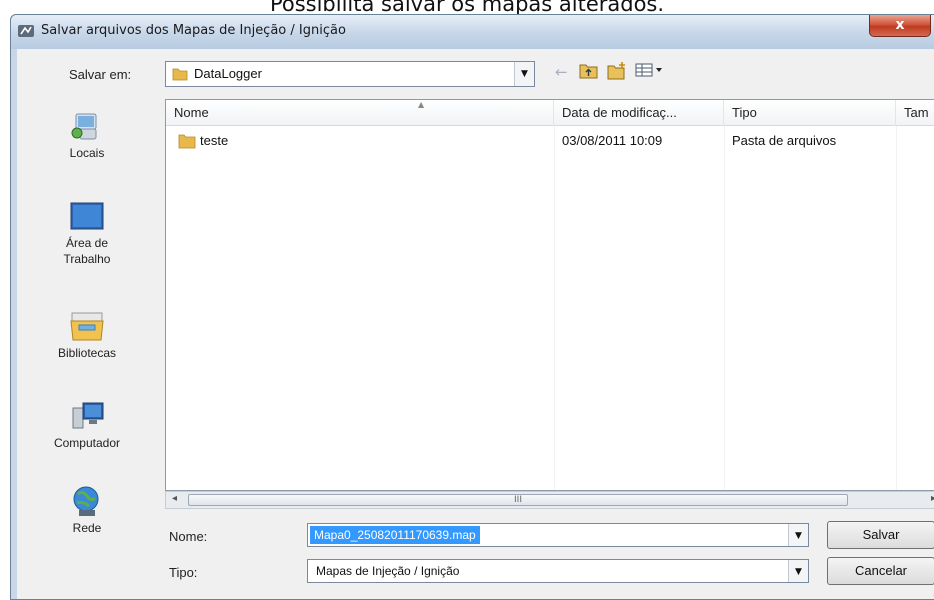  Describe the element at coordinates (388, 571) in the screenshot. I see `filetype-value: Mapas de Injeção / Ignição` at that location.